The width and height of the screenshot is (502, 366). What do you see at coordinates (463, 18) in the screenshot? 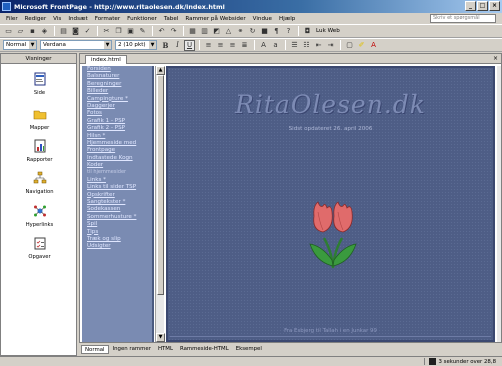
I see `help-search-input: Skriv et spørgsmål` at bounding box center [463, 18].